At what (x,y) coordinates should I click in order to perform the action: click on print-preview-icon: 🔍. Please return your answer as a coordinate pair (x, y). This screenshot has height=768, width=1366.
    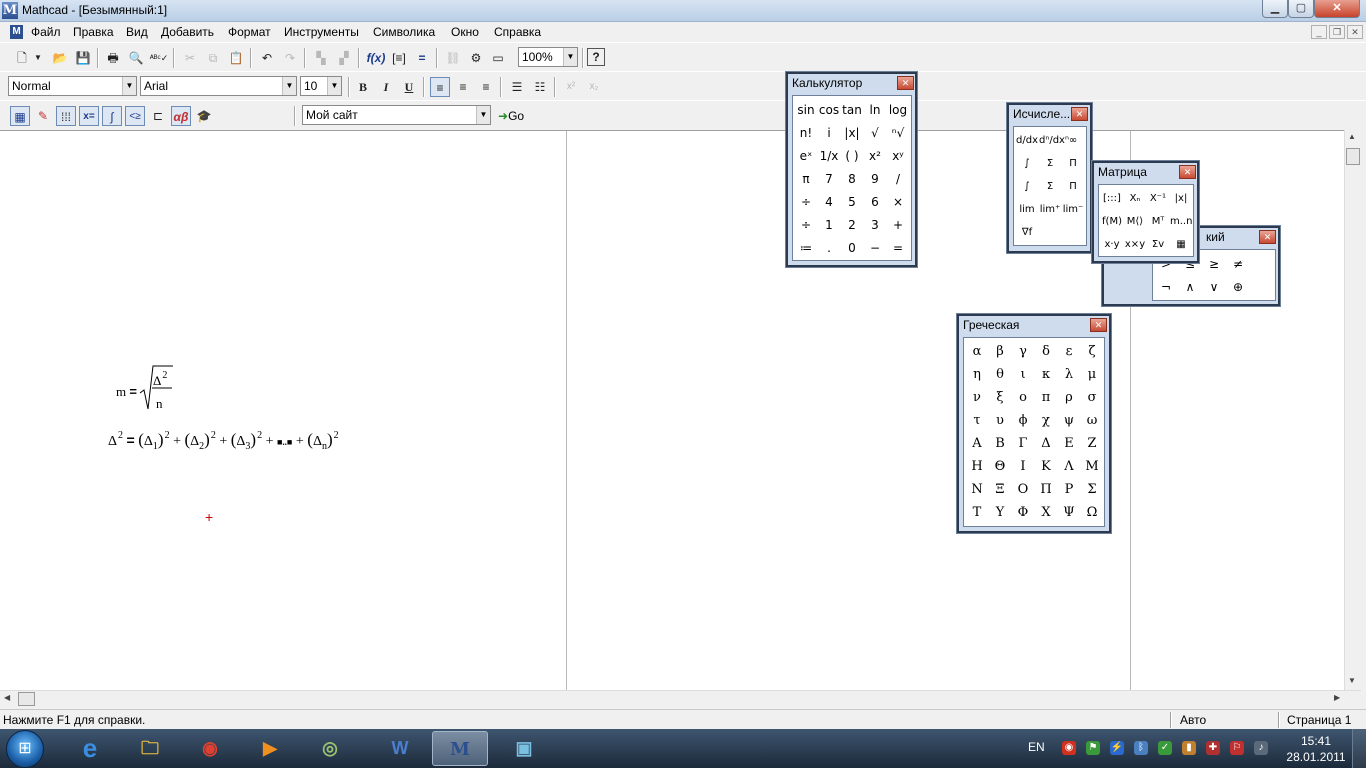
    Looking at the image, I should click on (136, 58).